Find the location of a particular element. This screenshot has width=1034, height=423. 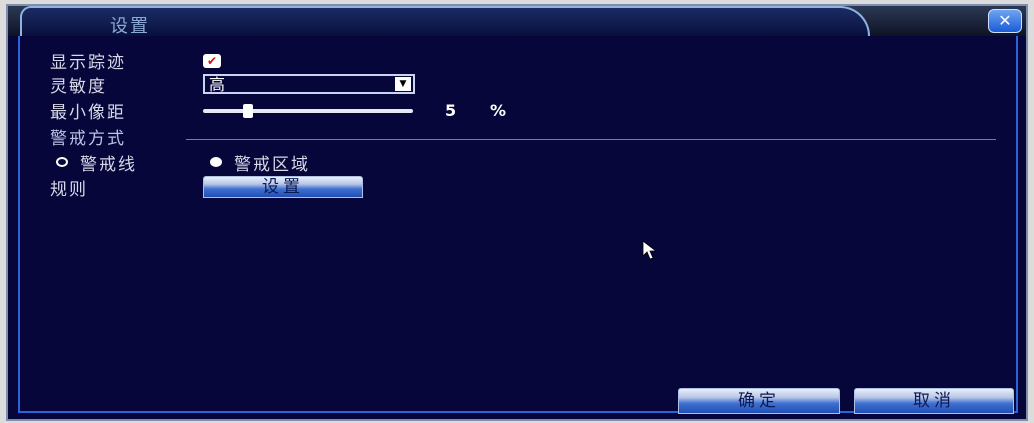

sensitivity-value: 高 is located at coordinates (217, 84).